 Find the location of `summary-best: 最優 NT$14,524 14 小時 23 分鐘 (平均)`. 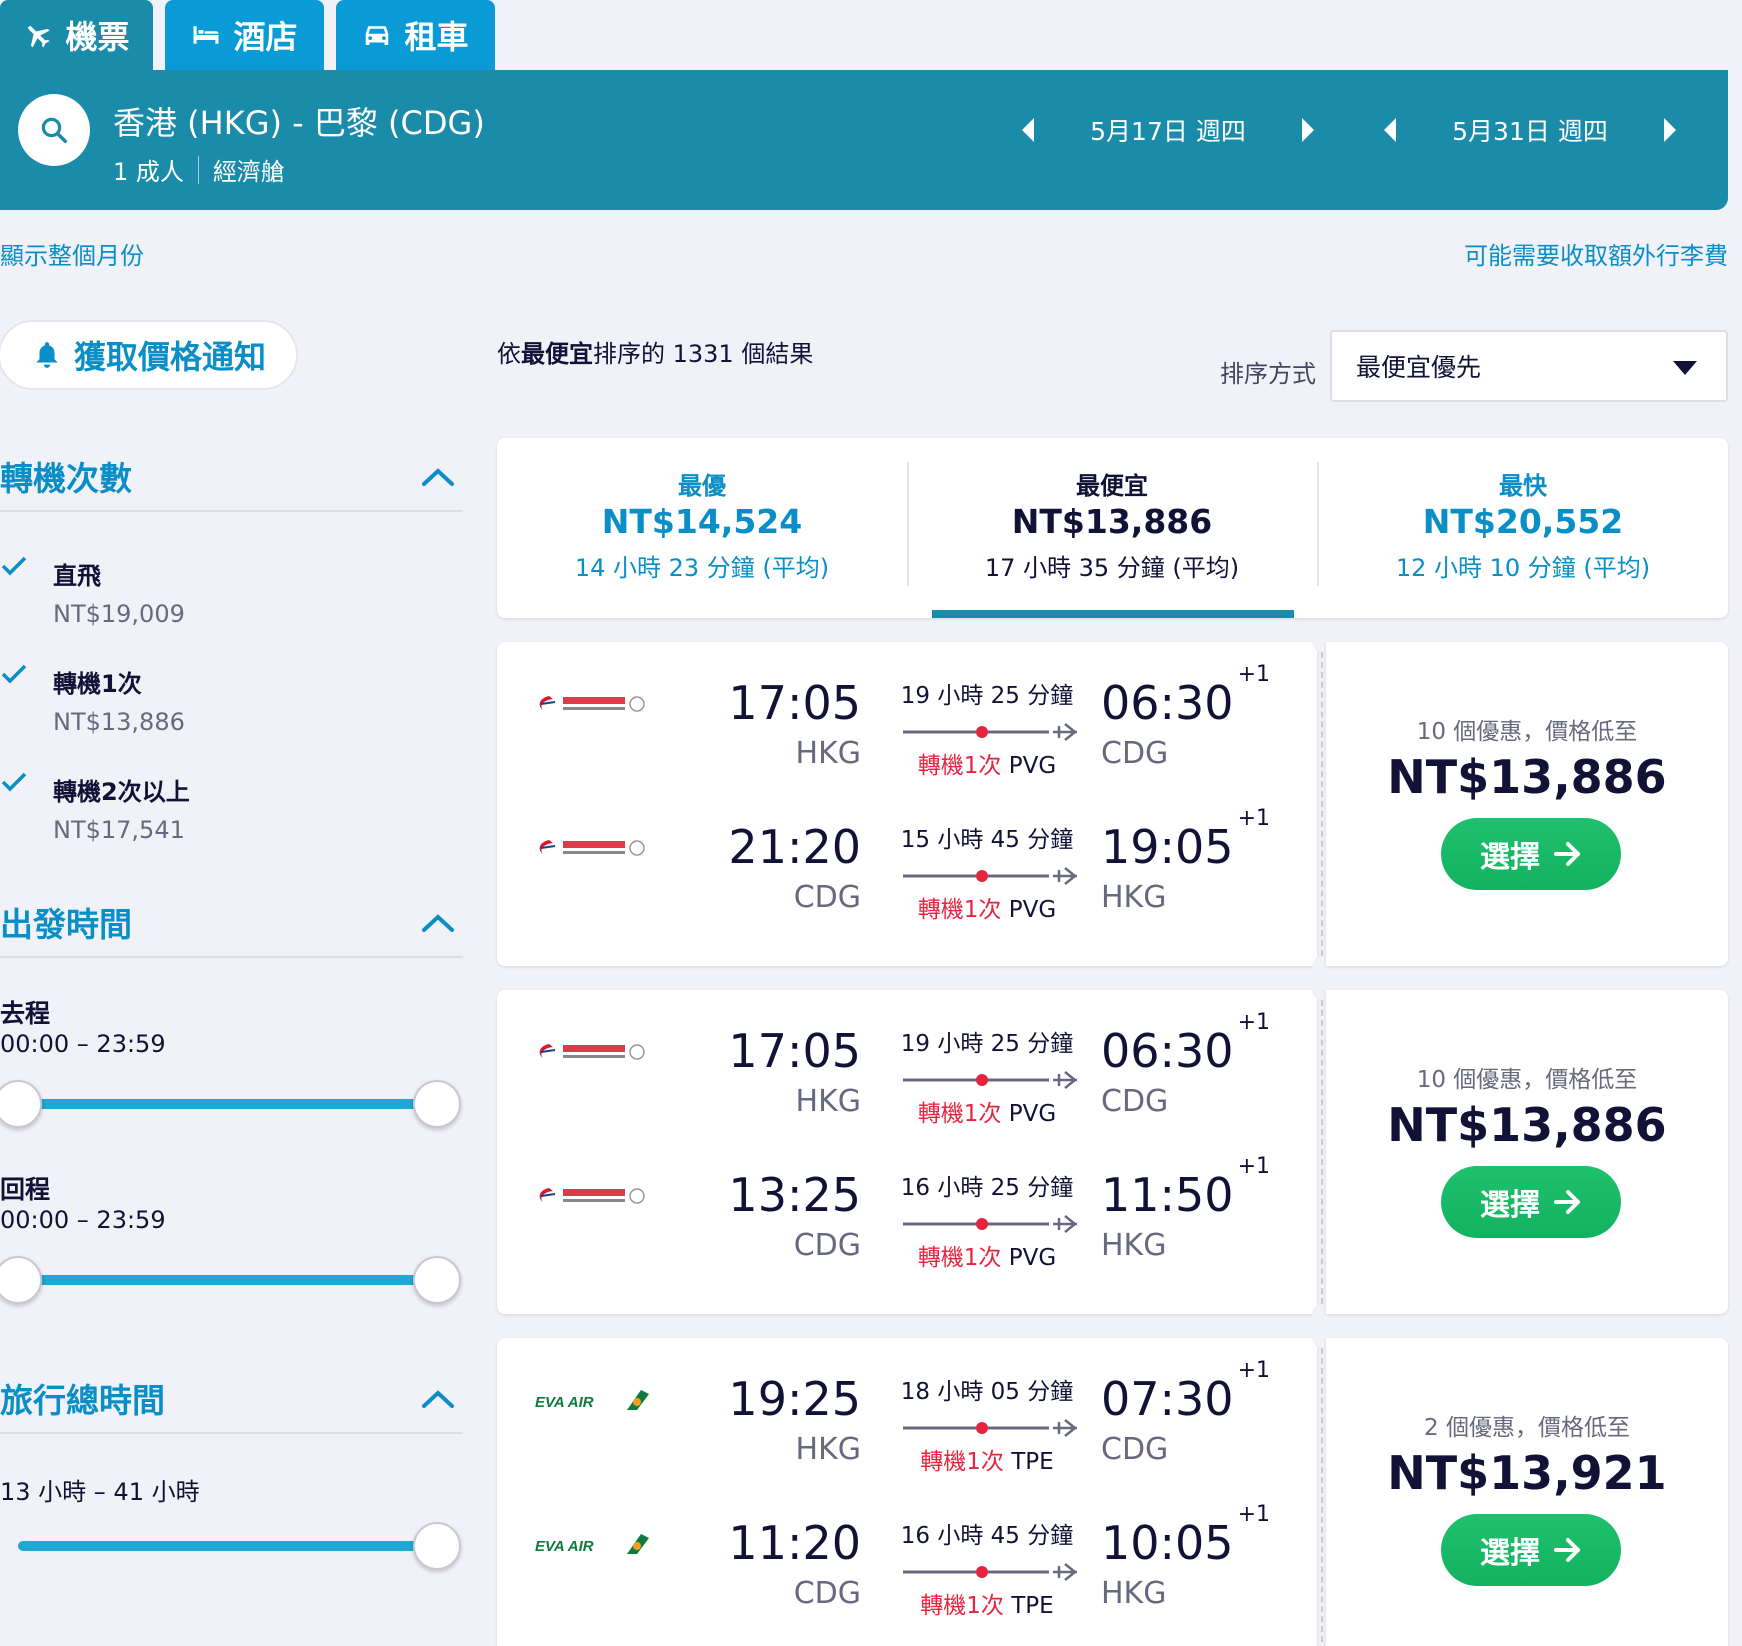

summary-best: 最優 NT$14,524 14 小時 23 分鐘 (平均) is located at coordinates (702, 528).